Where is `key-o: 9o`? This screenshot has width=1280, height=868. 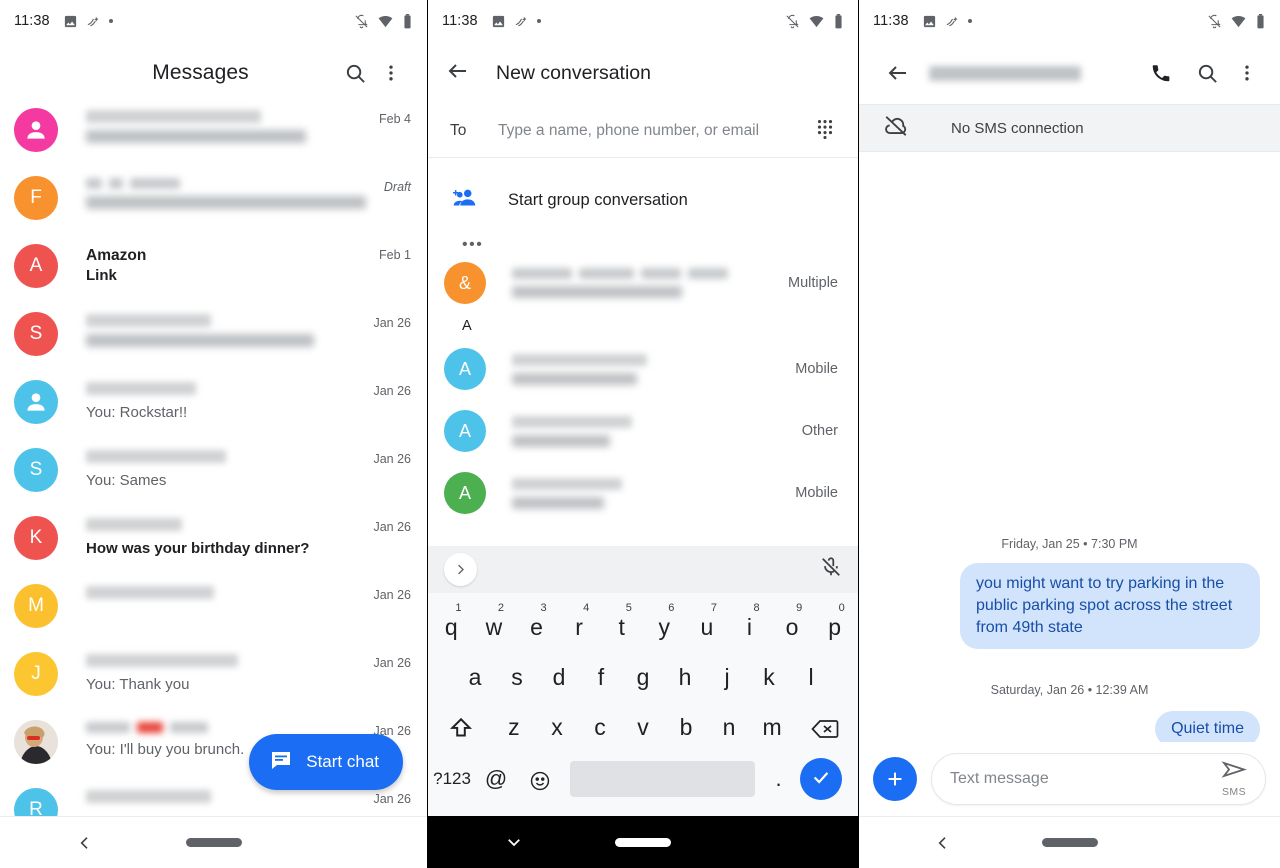 key-o: 9o is located at coordinates (792, 627).